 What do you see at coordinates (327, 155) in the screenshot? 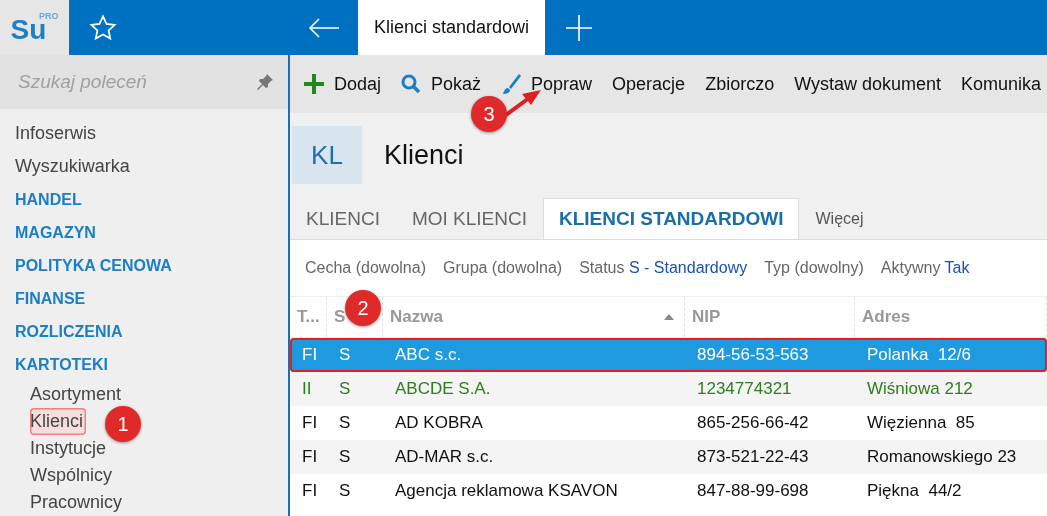
I see `module-code: KL` at bounding box center [327, 155].